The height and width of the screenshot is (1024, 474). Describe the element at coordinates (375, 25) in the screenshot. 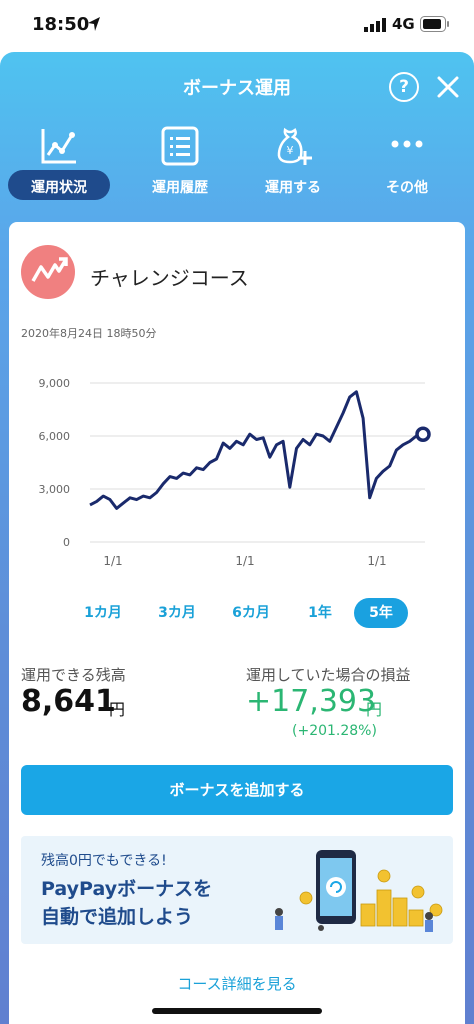

I see `signal-bars-icon` at that location.